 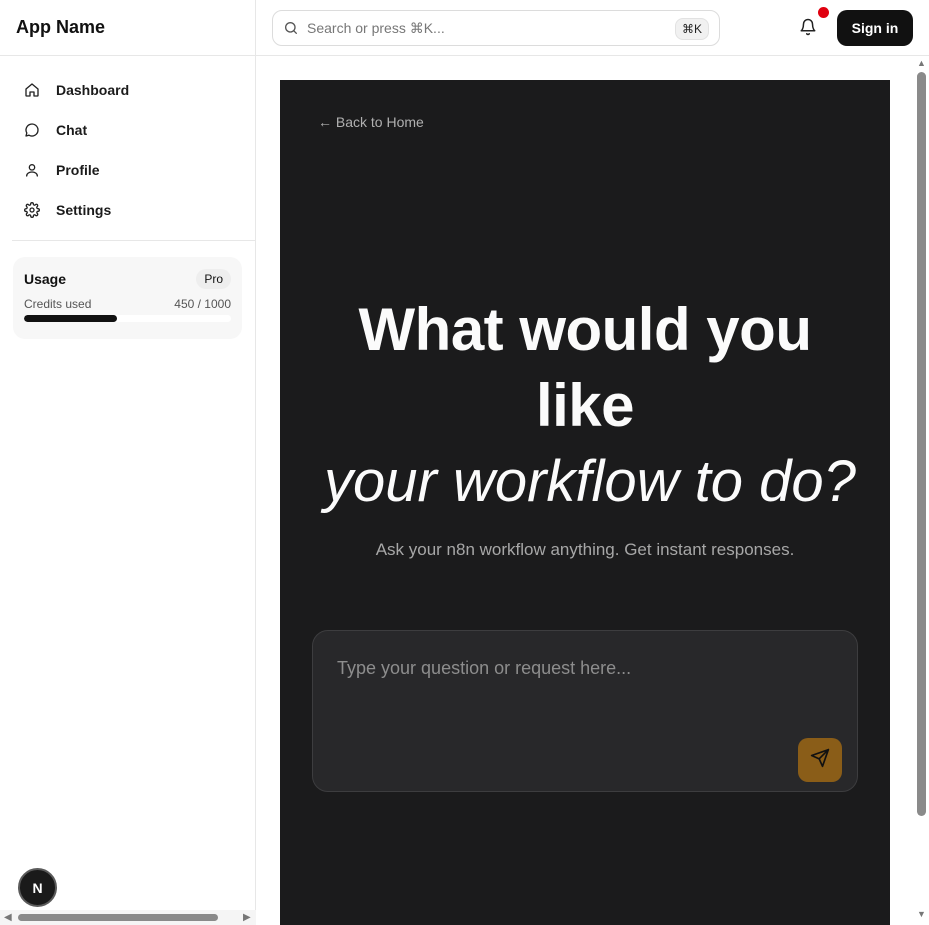 I want to click on search-input, so click(x=487, y=28).